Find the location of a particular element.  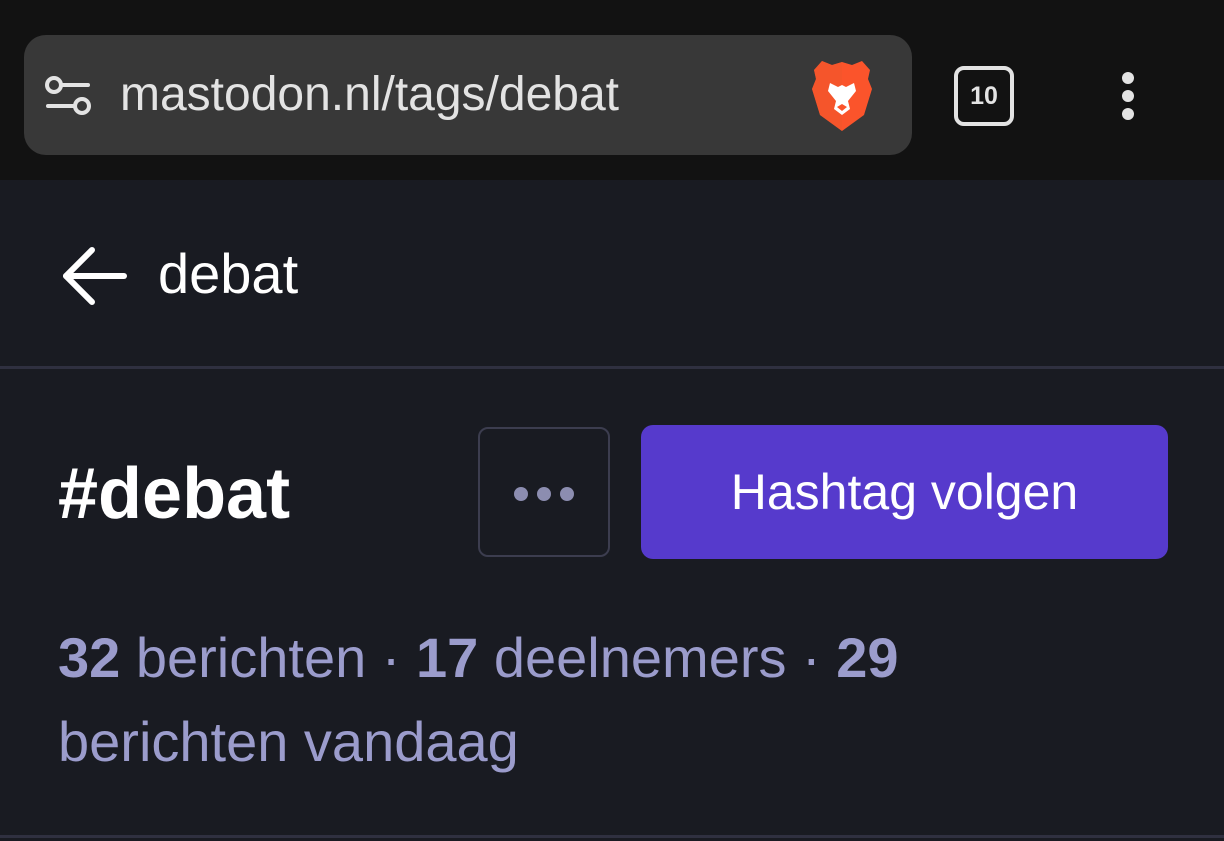

today-label: berichten vandaag is located at coordinates (288, 741).